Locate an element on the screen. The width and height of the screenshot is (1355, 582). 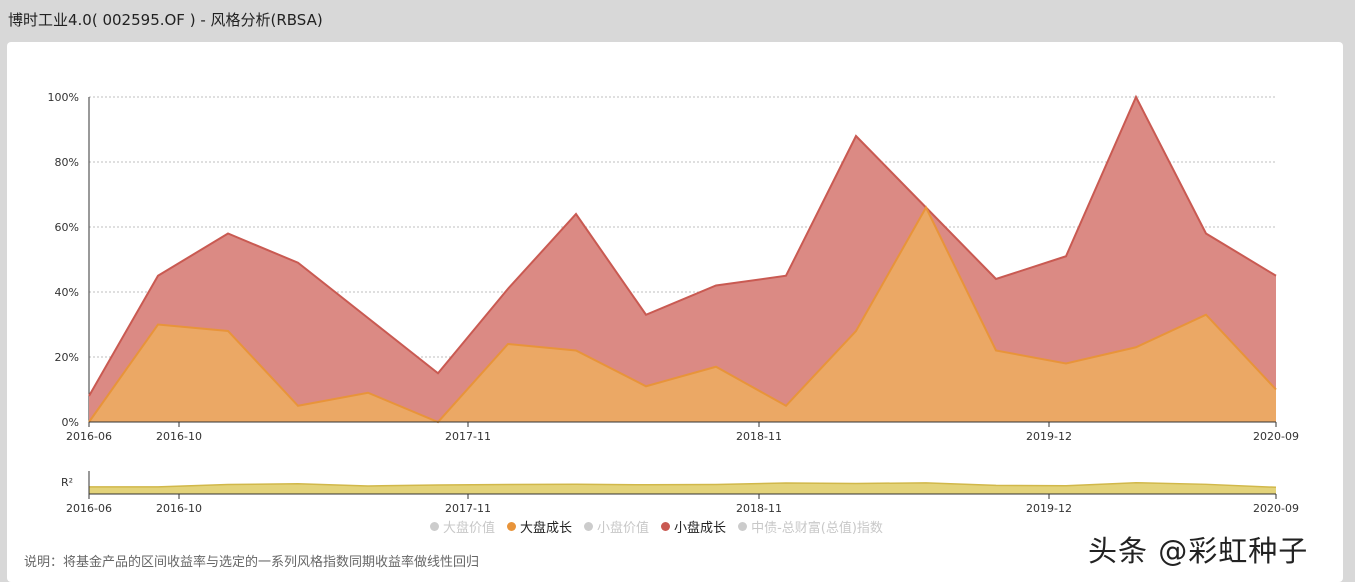
legend-item-small-growth: 小盘成长 is located at coordinates (693, 526).